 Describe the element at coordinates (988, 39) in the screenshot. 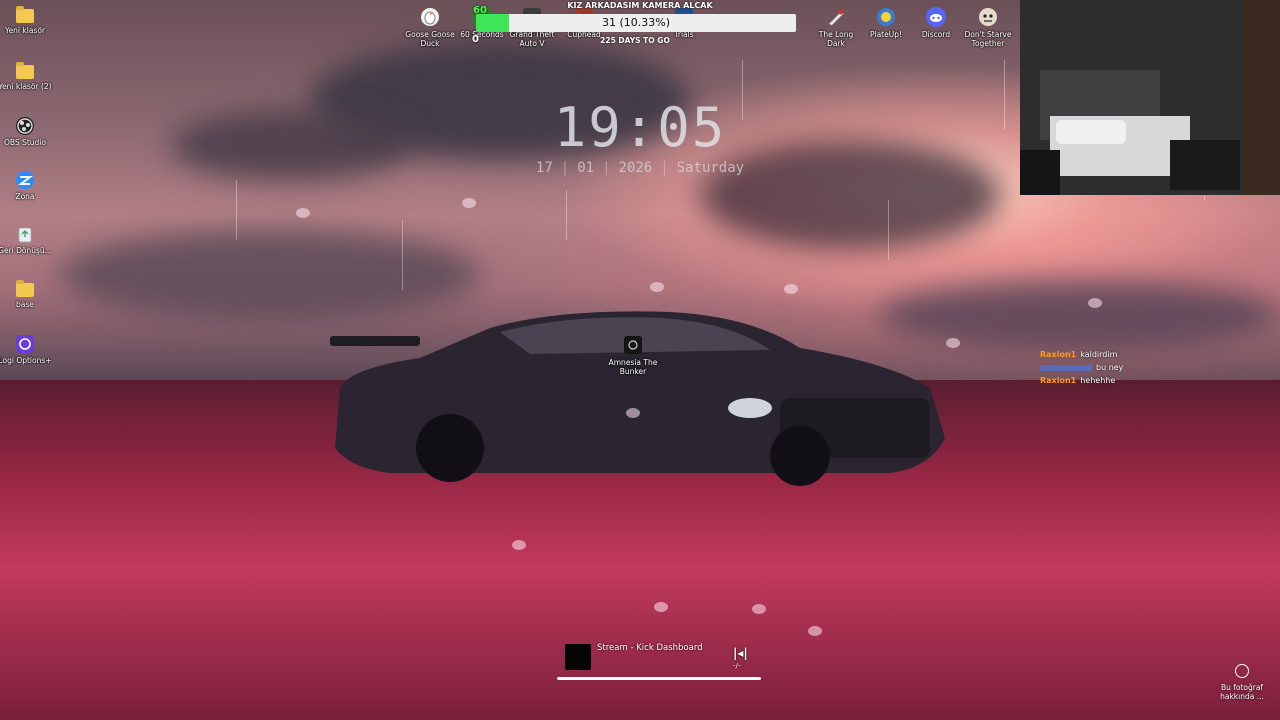

I see `desktop-icon-label: Don't Starve Together` at that location.